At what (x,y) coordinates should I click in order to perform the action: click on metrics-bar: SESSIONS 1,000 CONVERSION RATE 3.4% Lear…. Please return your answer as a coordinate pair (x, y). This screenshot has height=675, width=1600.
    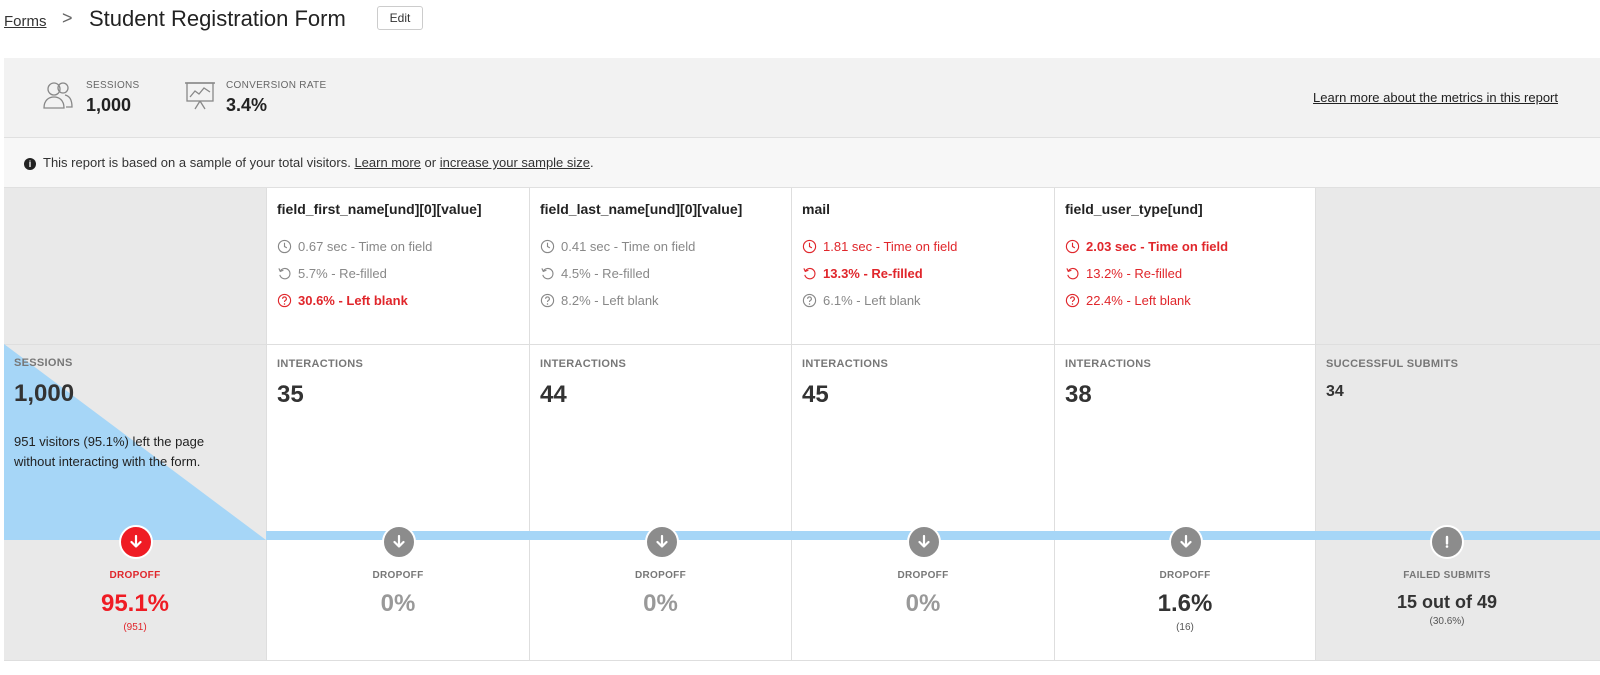
    Looking at the image, I should click on (802, 98).